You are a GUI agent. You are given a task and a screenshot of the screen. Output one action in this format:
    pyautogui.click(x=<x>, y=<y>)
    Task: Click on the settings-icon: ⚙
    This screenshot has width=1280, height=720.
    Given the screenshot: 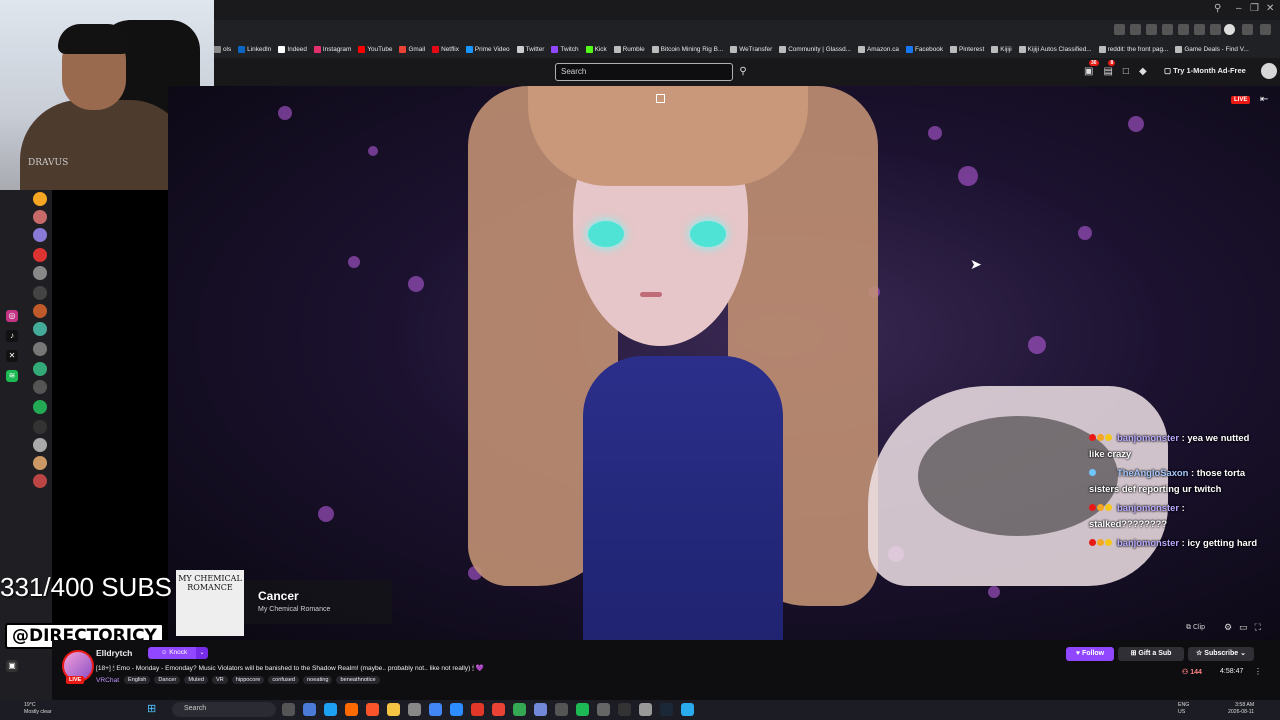 What is the action you would take?
    pyautogui.click(x=1228, y=627)
    